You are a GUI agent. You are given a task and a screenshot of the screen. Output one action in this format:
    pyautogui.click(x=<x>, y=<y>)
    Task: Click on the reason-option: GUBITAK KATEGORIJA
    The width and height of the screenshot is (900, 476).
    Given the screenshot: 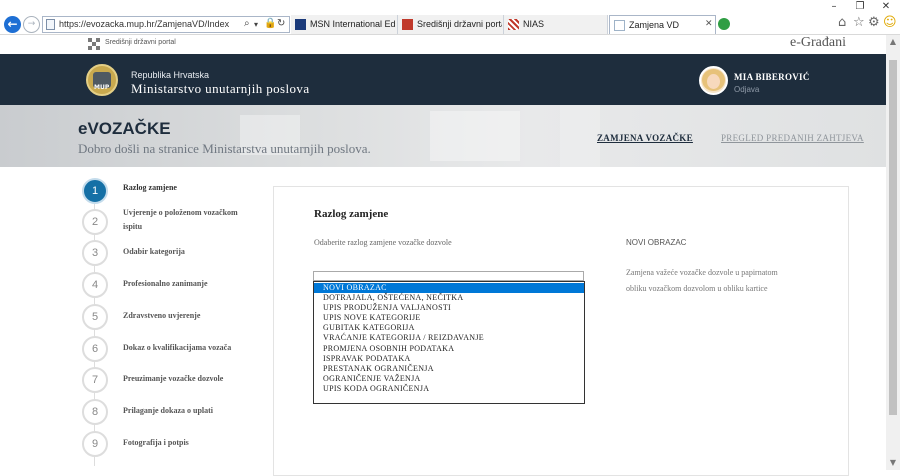 What is the action you would take?
    pyautogui.click(x=449, y=328)
    